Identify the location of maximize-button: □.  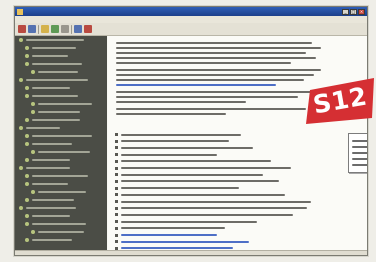
(353, 11).